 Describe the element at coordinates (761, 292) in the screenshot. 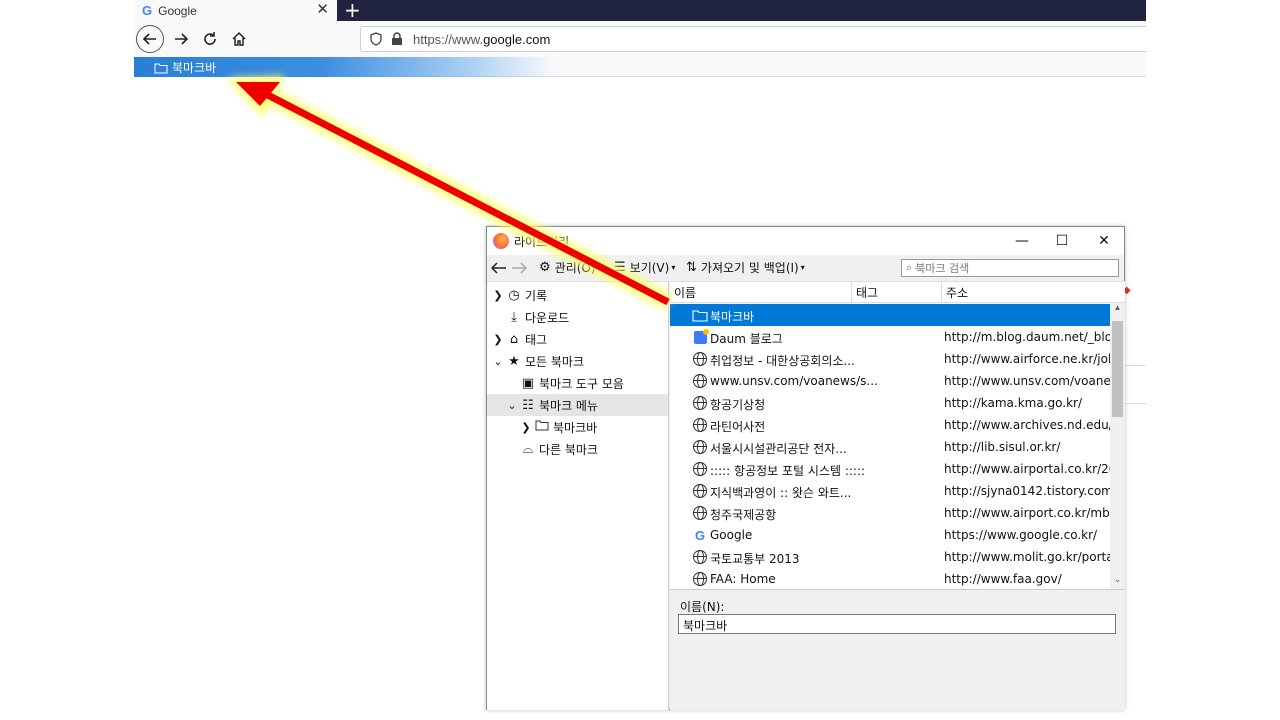

I see `column-header-name: 이름` at that location.